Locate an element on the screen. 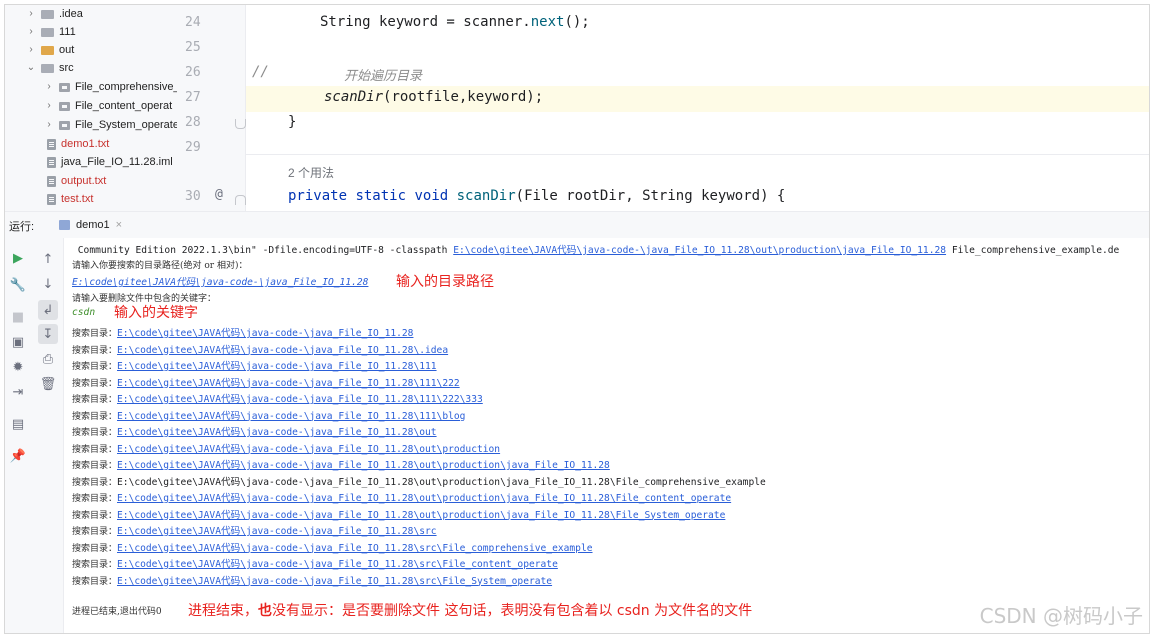 The height and width of the screenshot is (640, 1152). code-line-26: // is located at coordinates (260, 72).